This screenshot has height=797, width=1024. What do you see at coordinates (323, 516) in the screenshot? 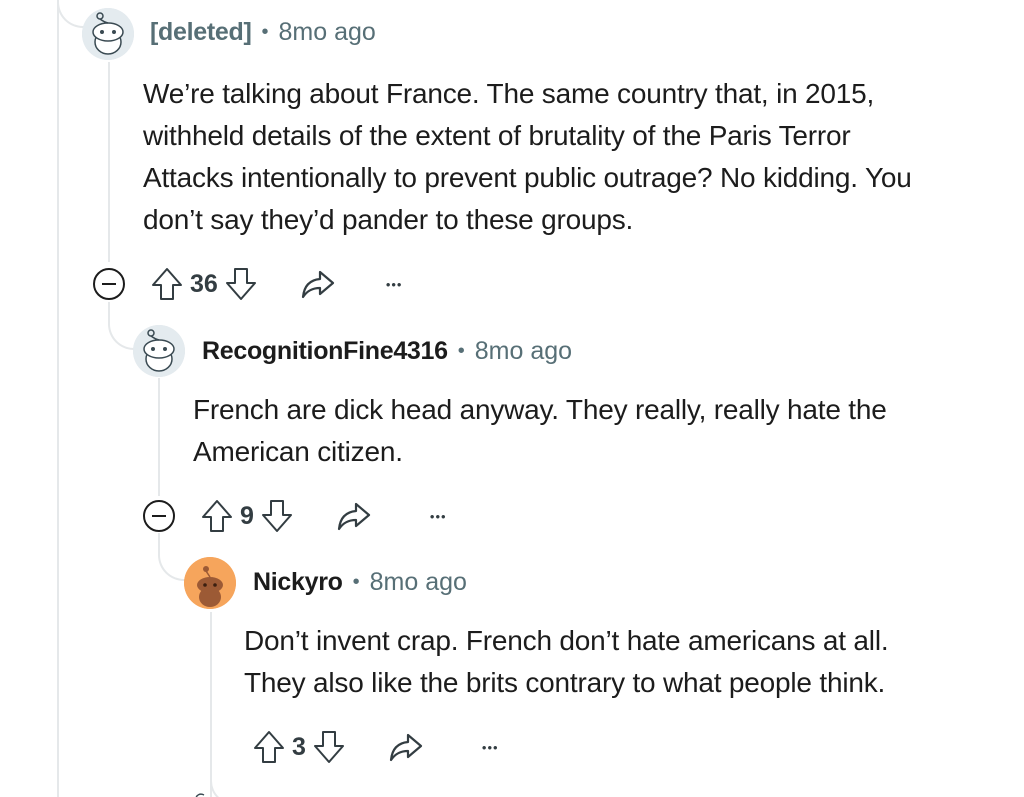
I see `comment-actions: 9 •••` at bounding box center [323, 516].